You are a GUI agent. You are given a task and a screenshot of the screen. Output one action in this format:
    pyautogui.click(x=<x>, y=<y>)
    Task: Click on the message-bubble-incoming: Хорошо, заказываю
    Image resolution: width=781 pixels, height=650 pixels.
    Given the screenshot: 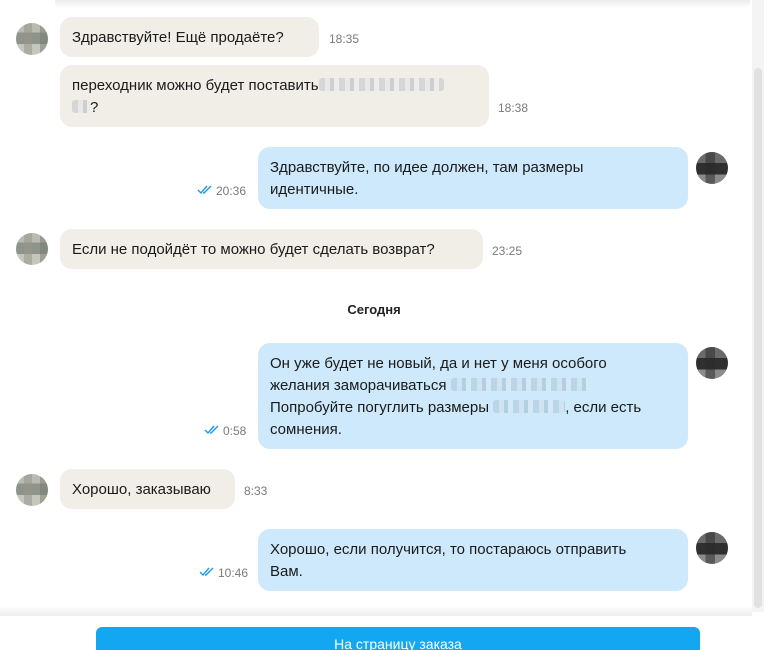 What is the action you would take?
    pyautogui.click(x=147, y=489)
    